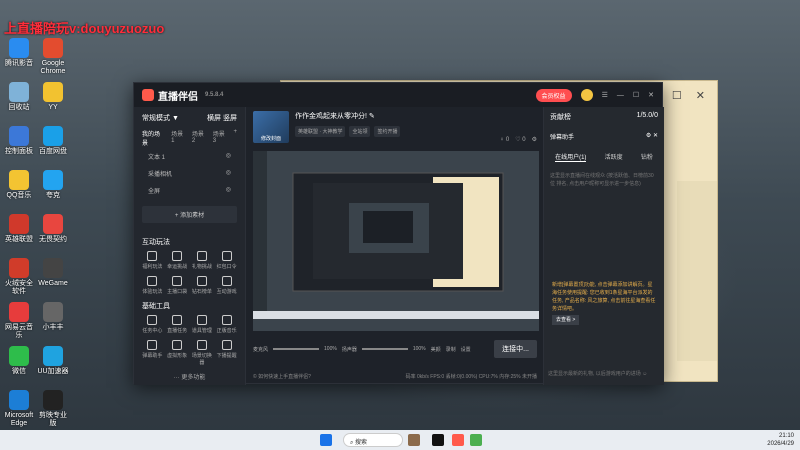 This screenshot has height=450, width=800. What do you see at coordinates (53, 57) in the screenshot?
I see `desktop-icon: Google Chrome` at bounding box center [53, 57].